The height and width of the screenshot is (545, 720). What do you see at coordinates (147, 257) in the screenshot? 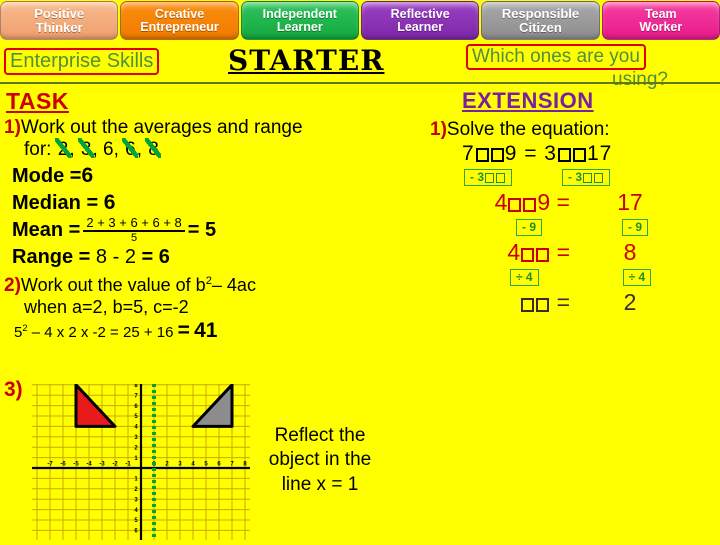
I see `range-equals: =` at bounding box center [147, 257].